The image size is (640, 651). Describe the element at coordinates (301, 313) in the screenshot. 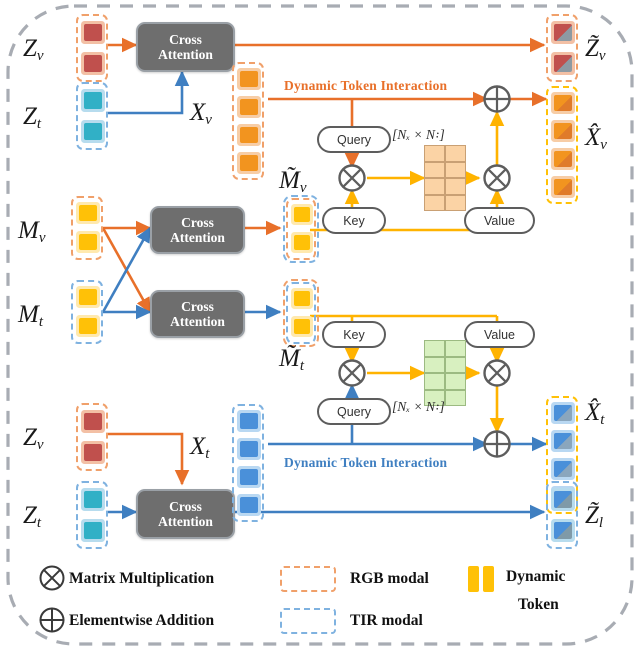

I see `token-group-mt-tilde` at that location.